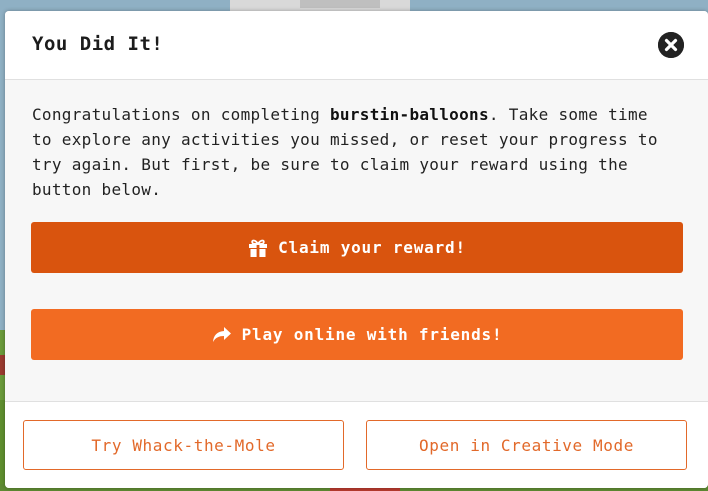  I want to click on close-icon, so click(671, 45).